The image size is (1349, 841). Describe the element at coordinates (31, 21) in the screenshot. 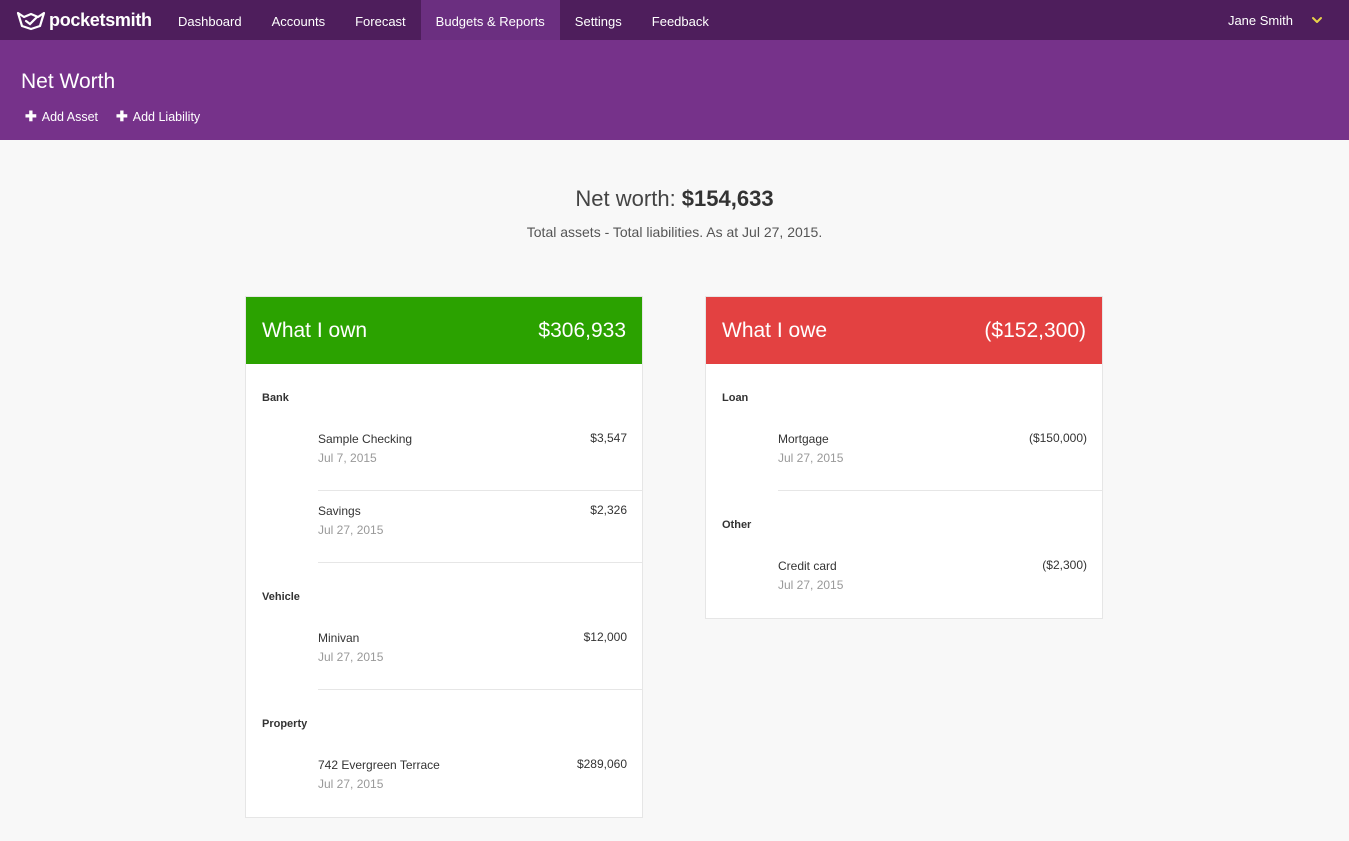

I see `pocketsmith-logo-icon` at that location.